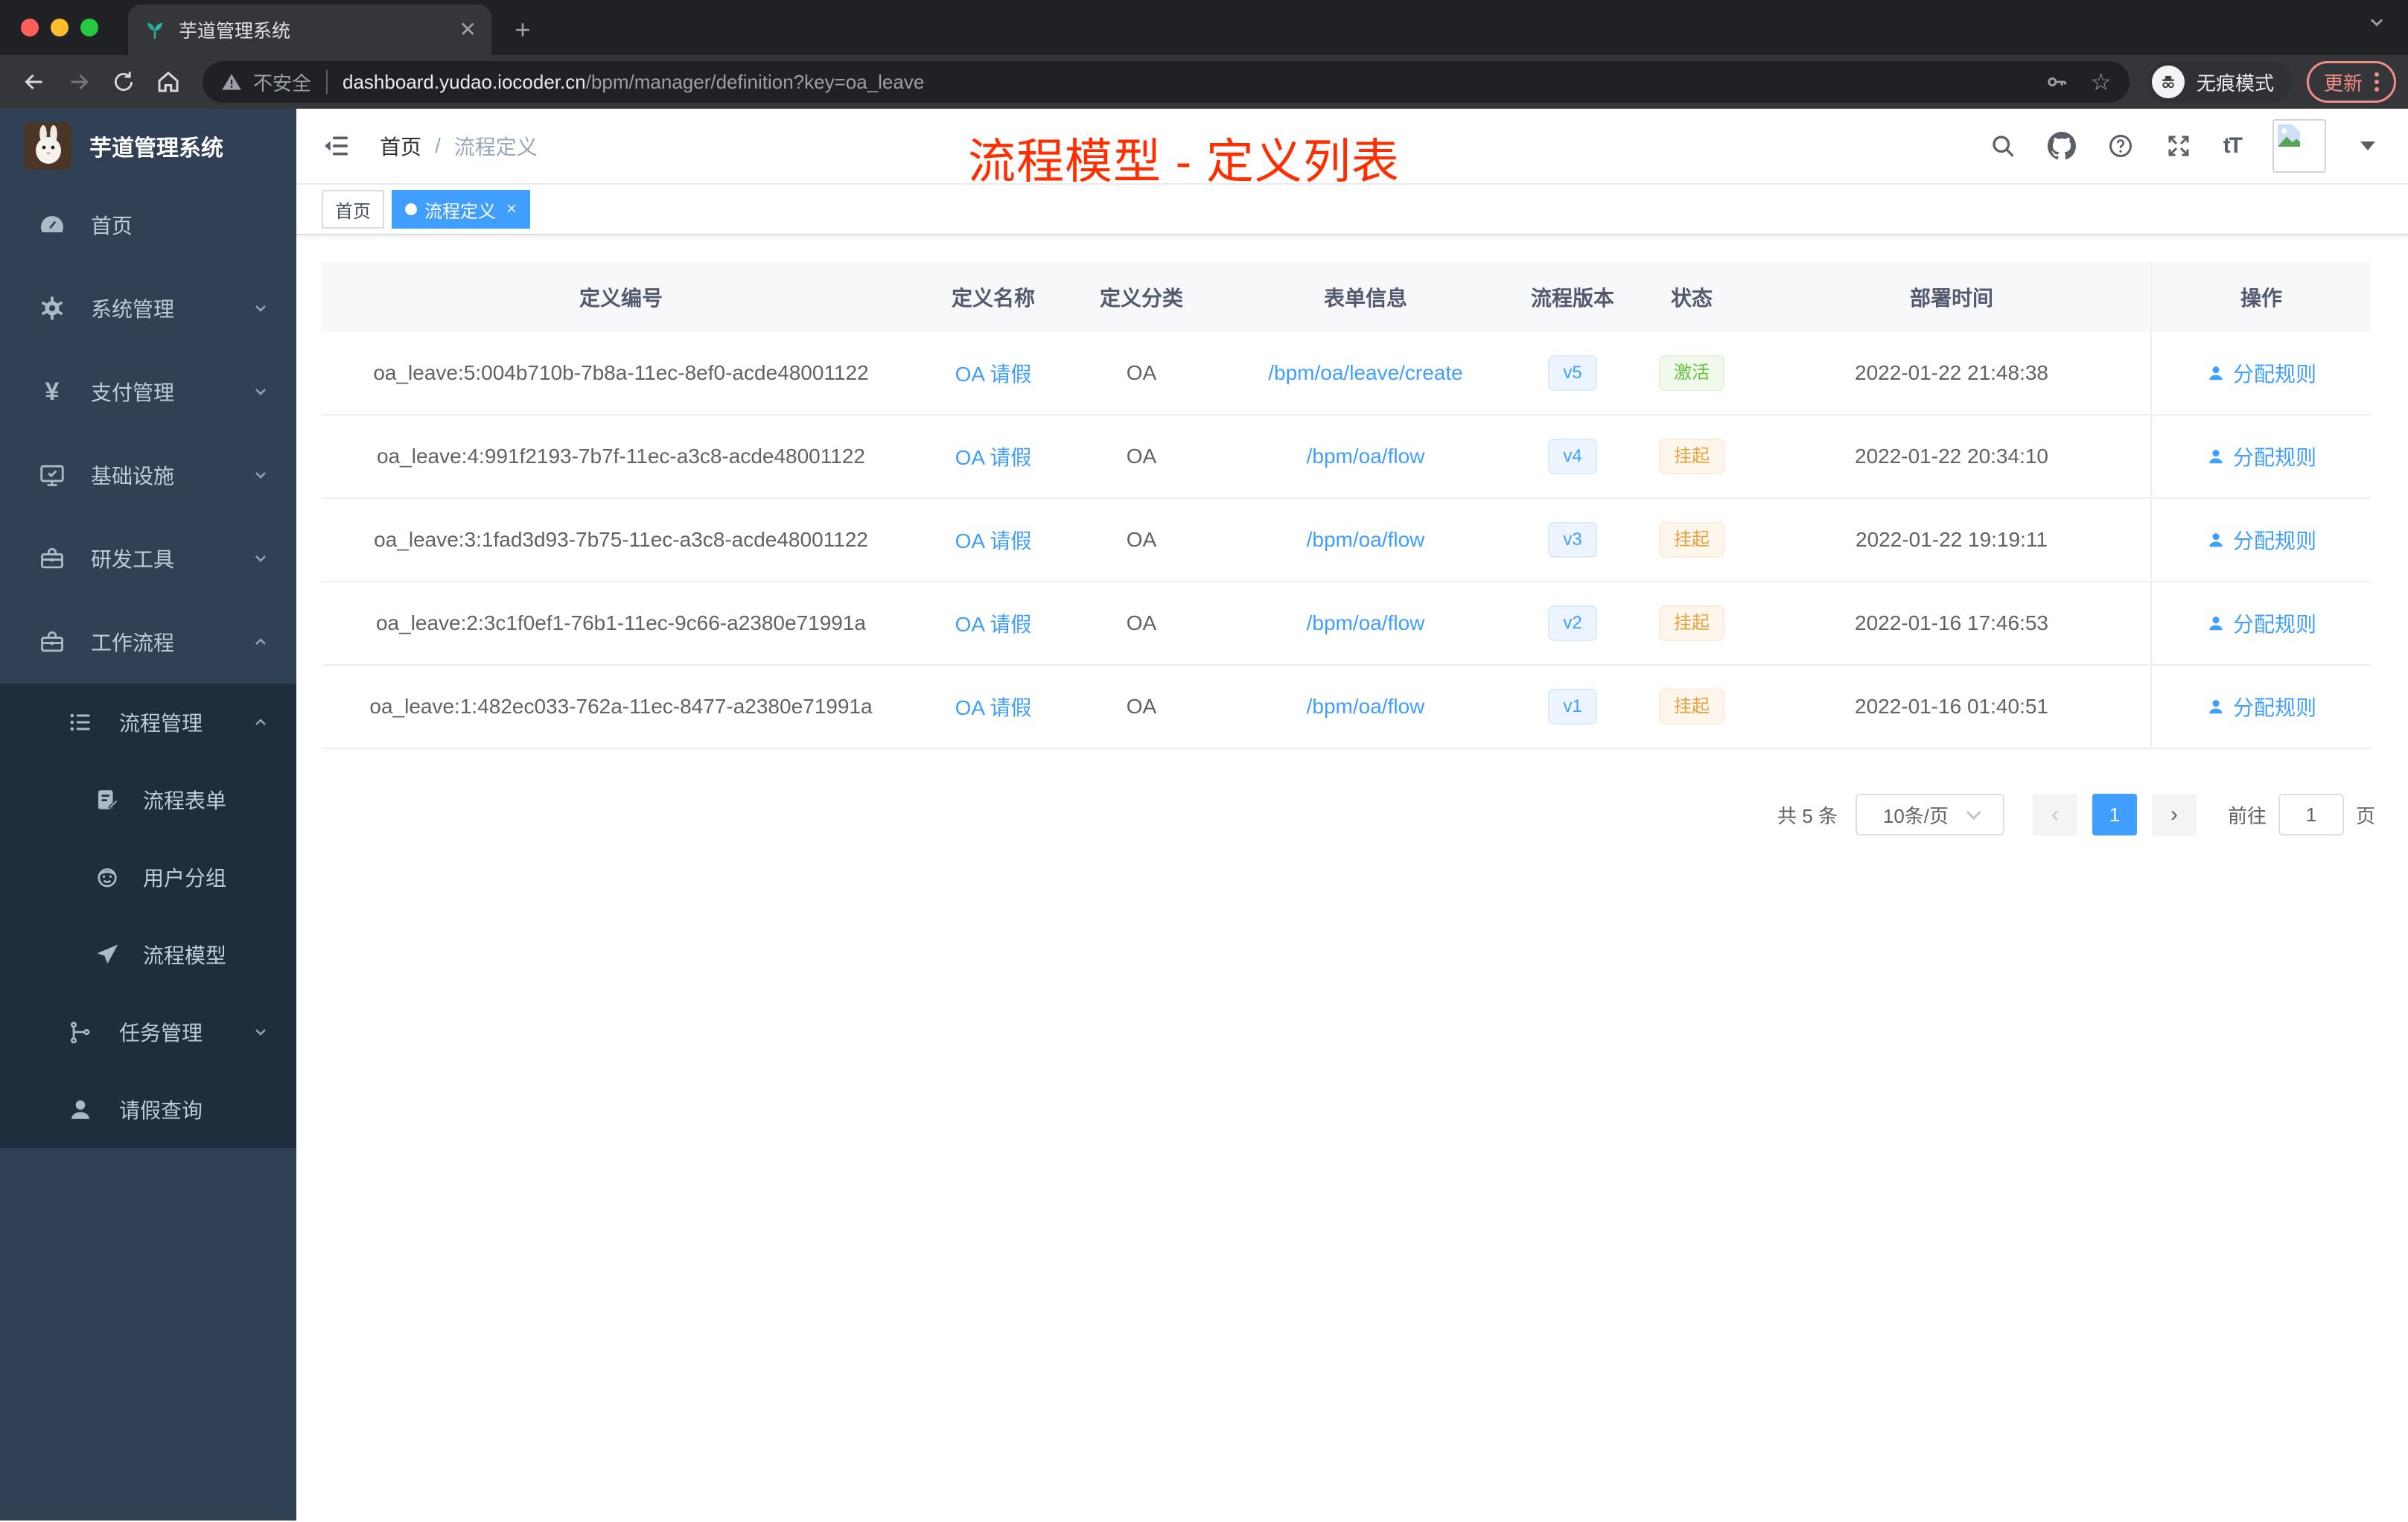  Describe the element at coordinates (34, 82) in the screenshot. I see `back-icon` at that location.